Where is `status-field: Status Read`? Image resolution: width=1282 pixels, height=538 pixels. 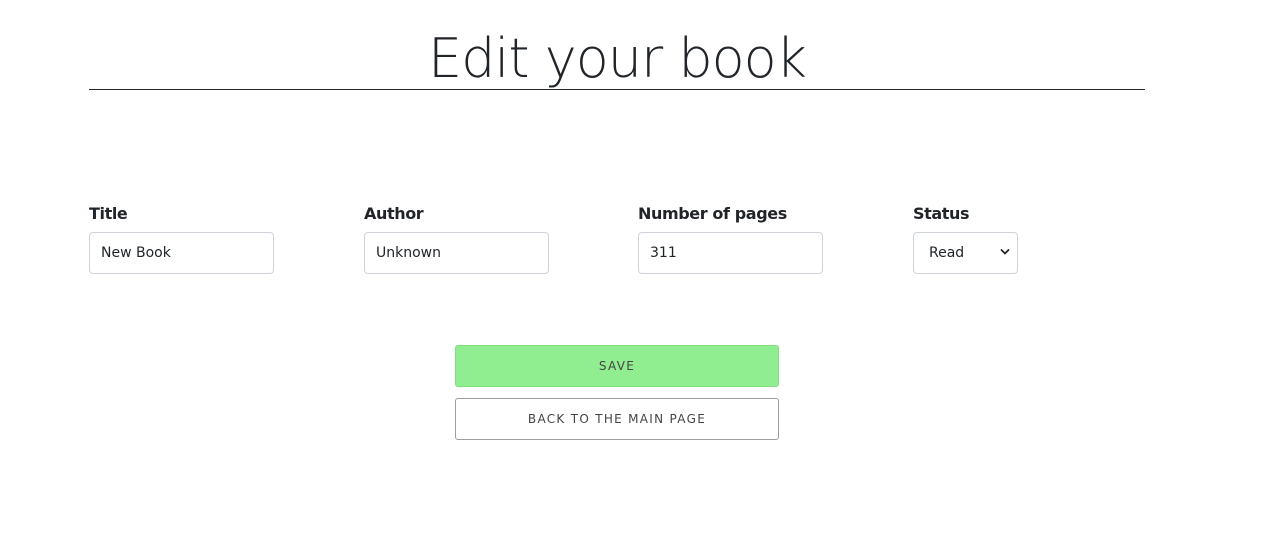
status-field: Status Read is located at coordinates (965, 238).